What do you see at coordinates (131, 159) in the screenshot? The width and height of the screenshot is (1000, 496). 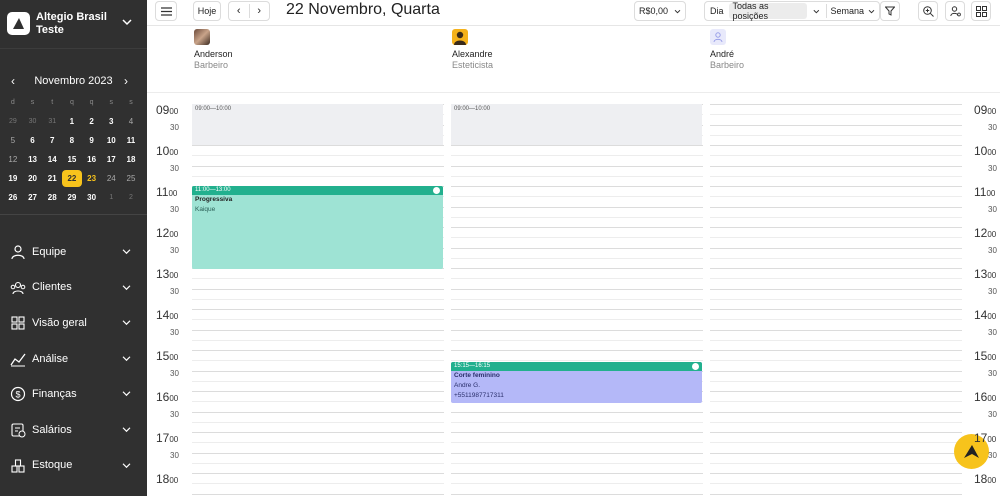 I see `calendar-day: 18` at bounding box center [131, 159].